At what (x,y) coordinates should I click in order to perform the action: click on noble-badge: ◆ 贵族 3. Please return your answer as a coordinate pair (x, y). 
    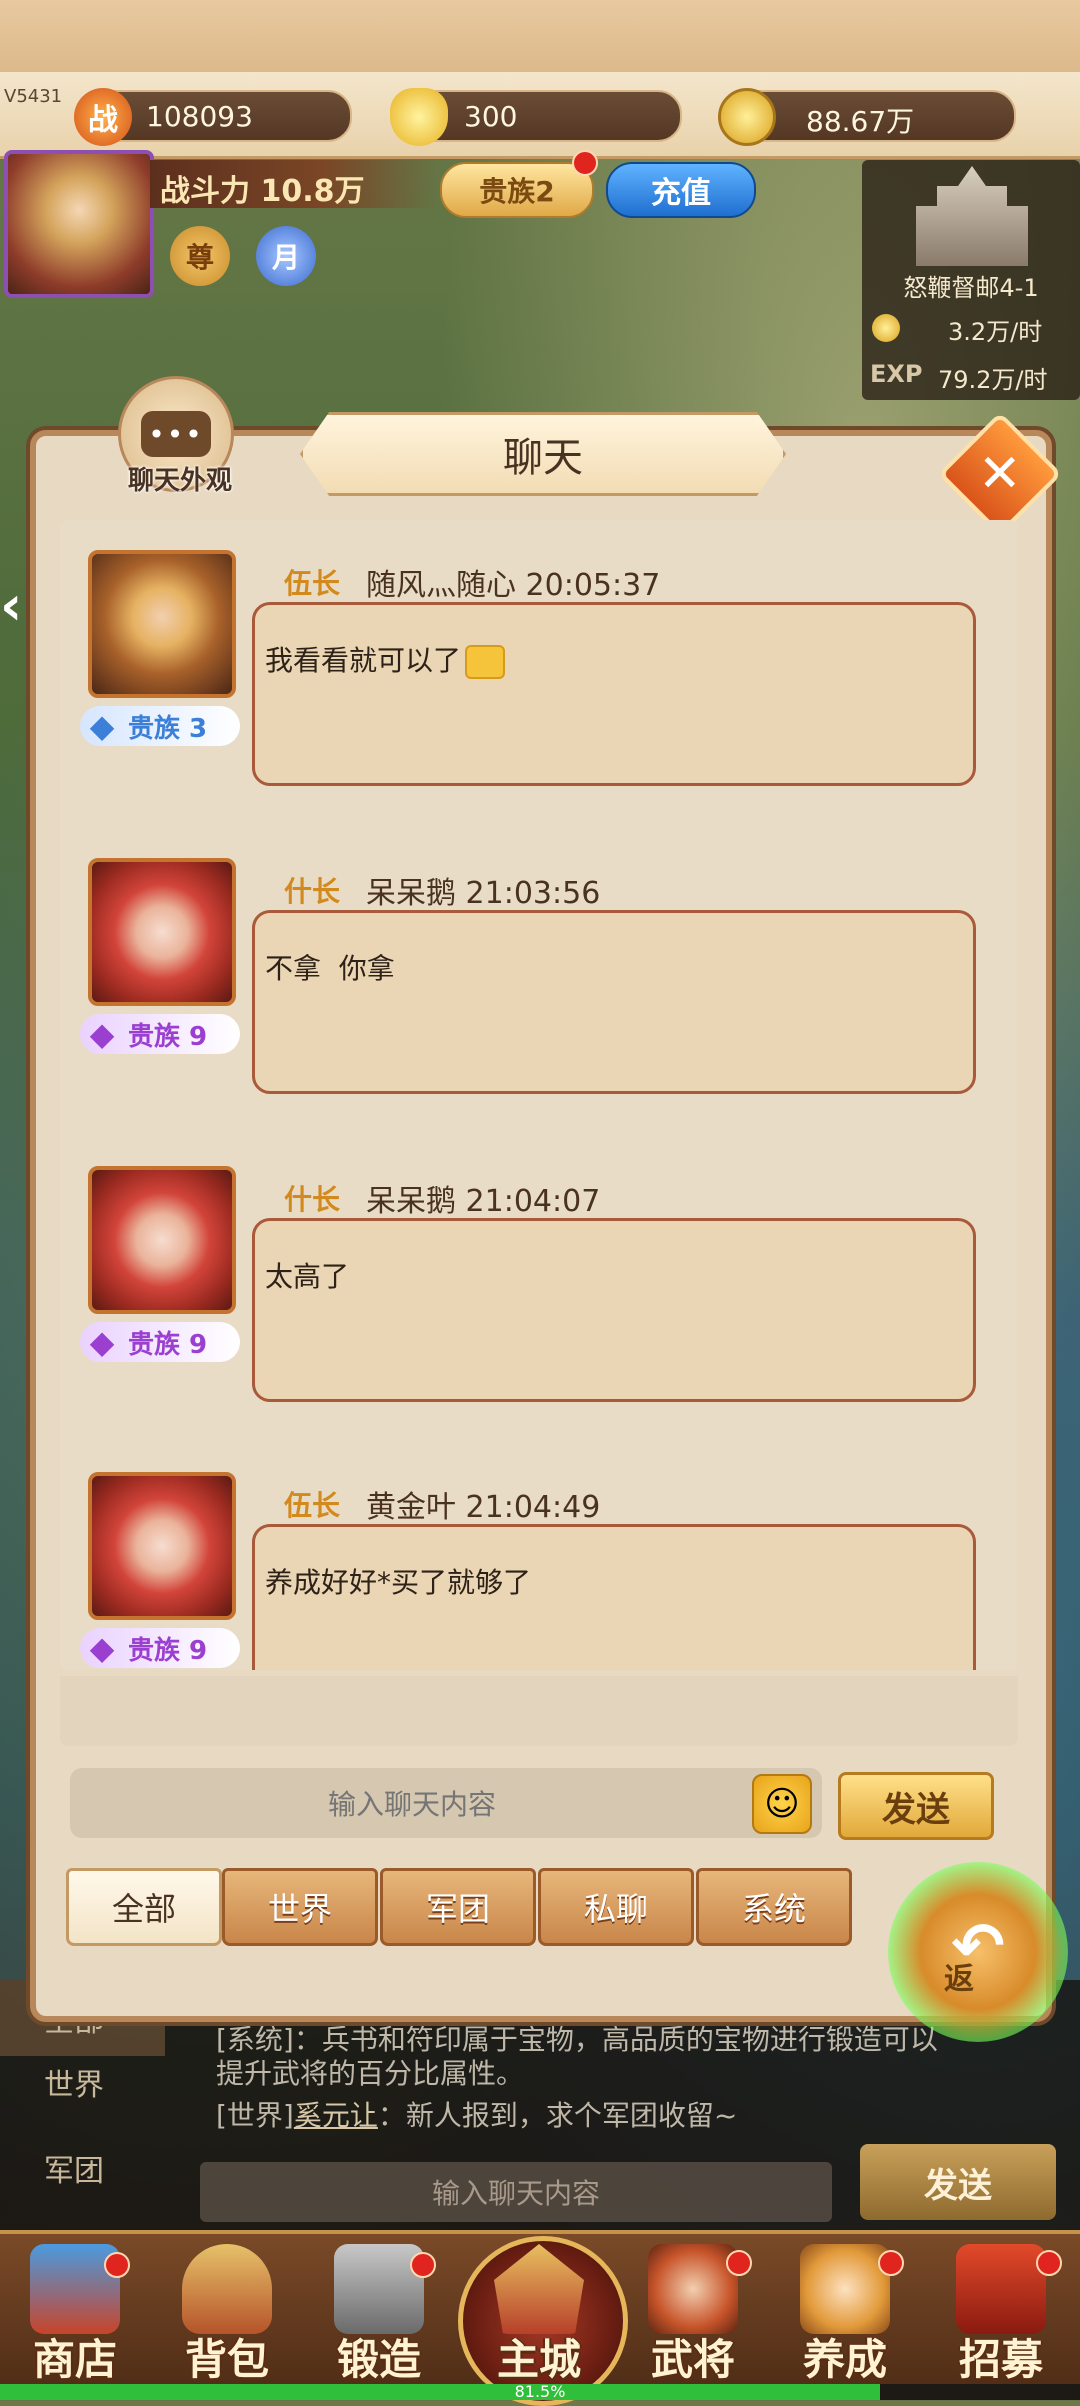
    Looking at the image, I should click on (160, 726).